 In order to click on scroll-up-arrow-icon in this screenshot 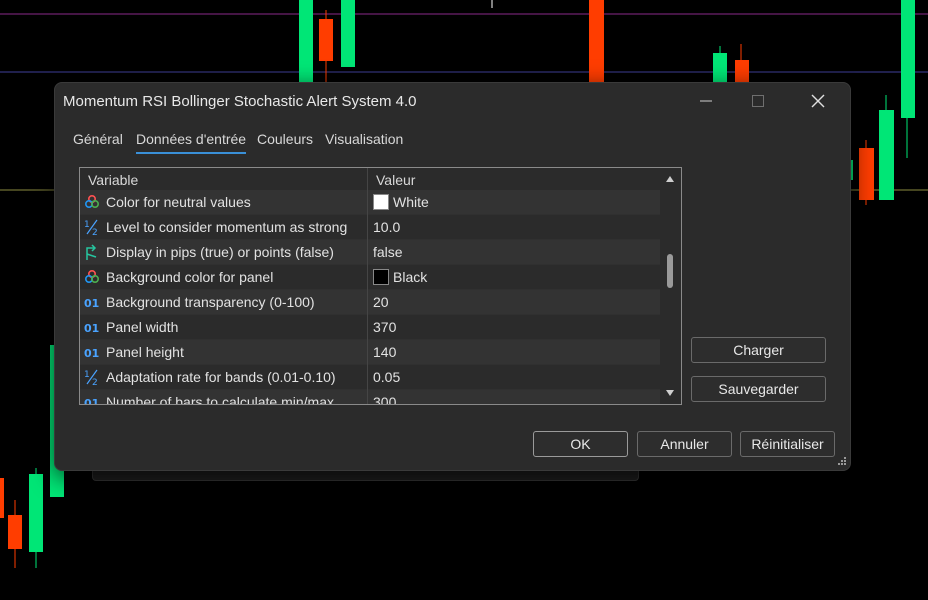, I will do `click(670, 179)`.